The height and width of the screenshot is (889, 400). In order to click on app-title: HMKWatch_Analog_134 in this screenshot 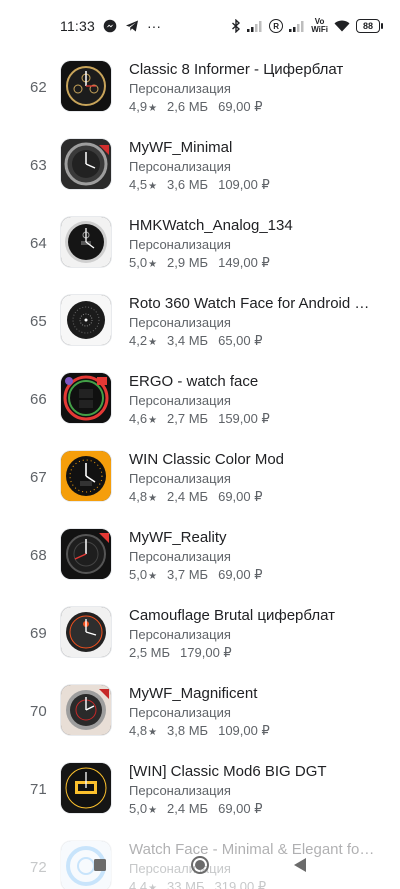, I will do `click(211, 225)`.